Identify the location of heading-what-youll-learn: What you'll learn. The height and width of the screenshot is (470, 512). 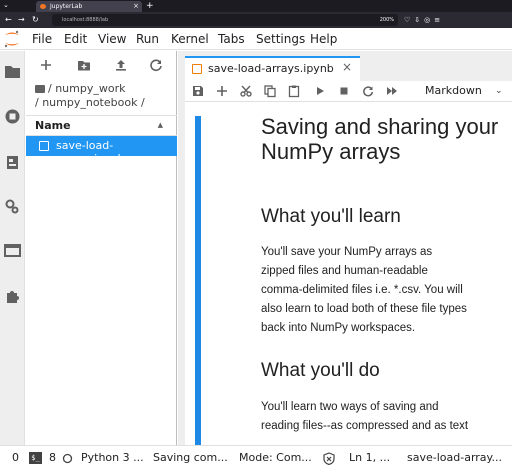
(331, 216).